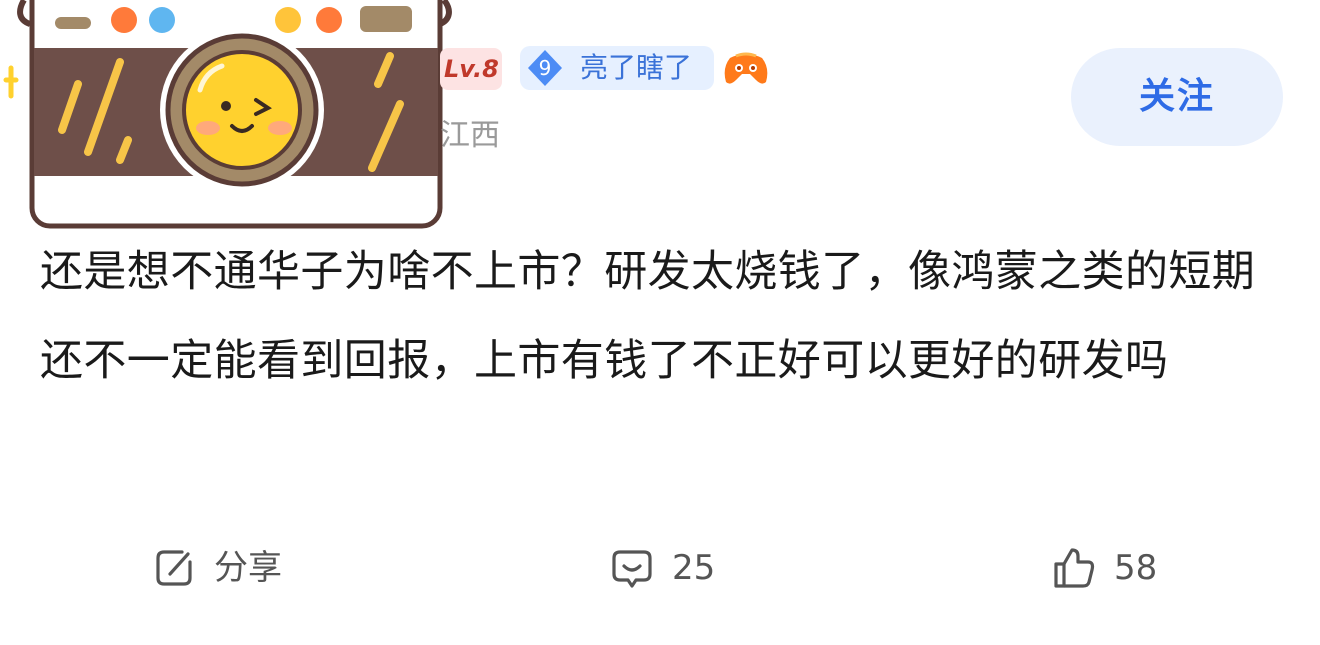  Describe the element at coordinates (545, 68) in the screenshot. I see `honor-number: 9` at that location.